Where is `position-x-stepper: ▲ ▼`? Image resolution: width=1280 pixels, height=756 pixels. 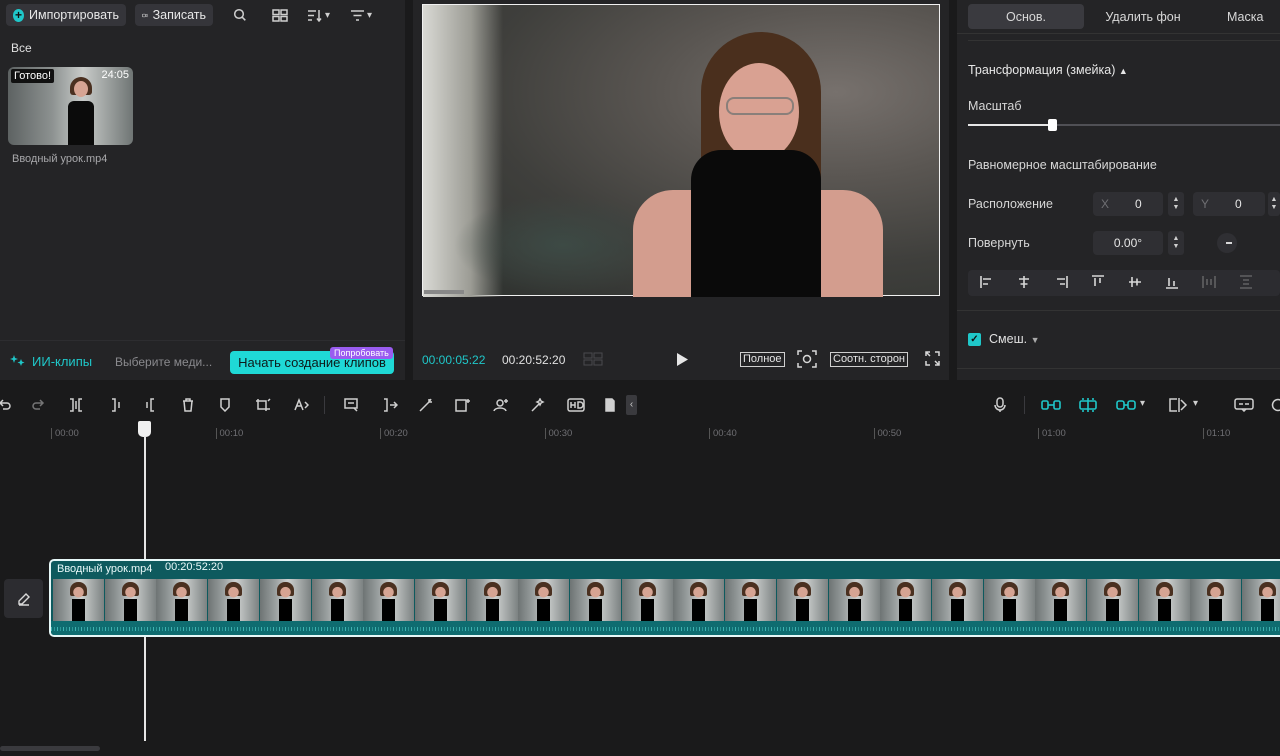 position-x-stepper: ▲ ▼ is located at coordinates (1176, 204).